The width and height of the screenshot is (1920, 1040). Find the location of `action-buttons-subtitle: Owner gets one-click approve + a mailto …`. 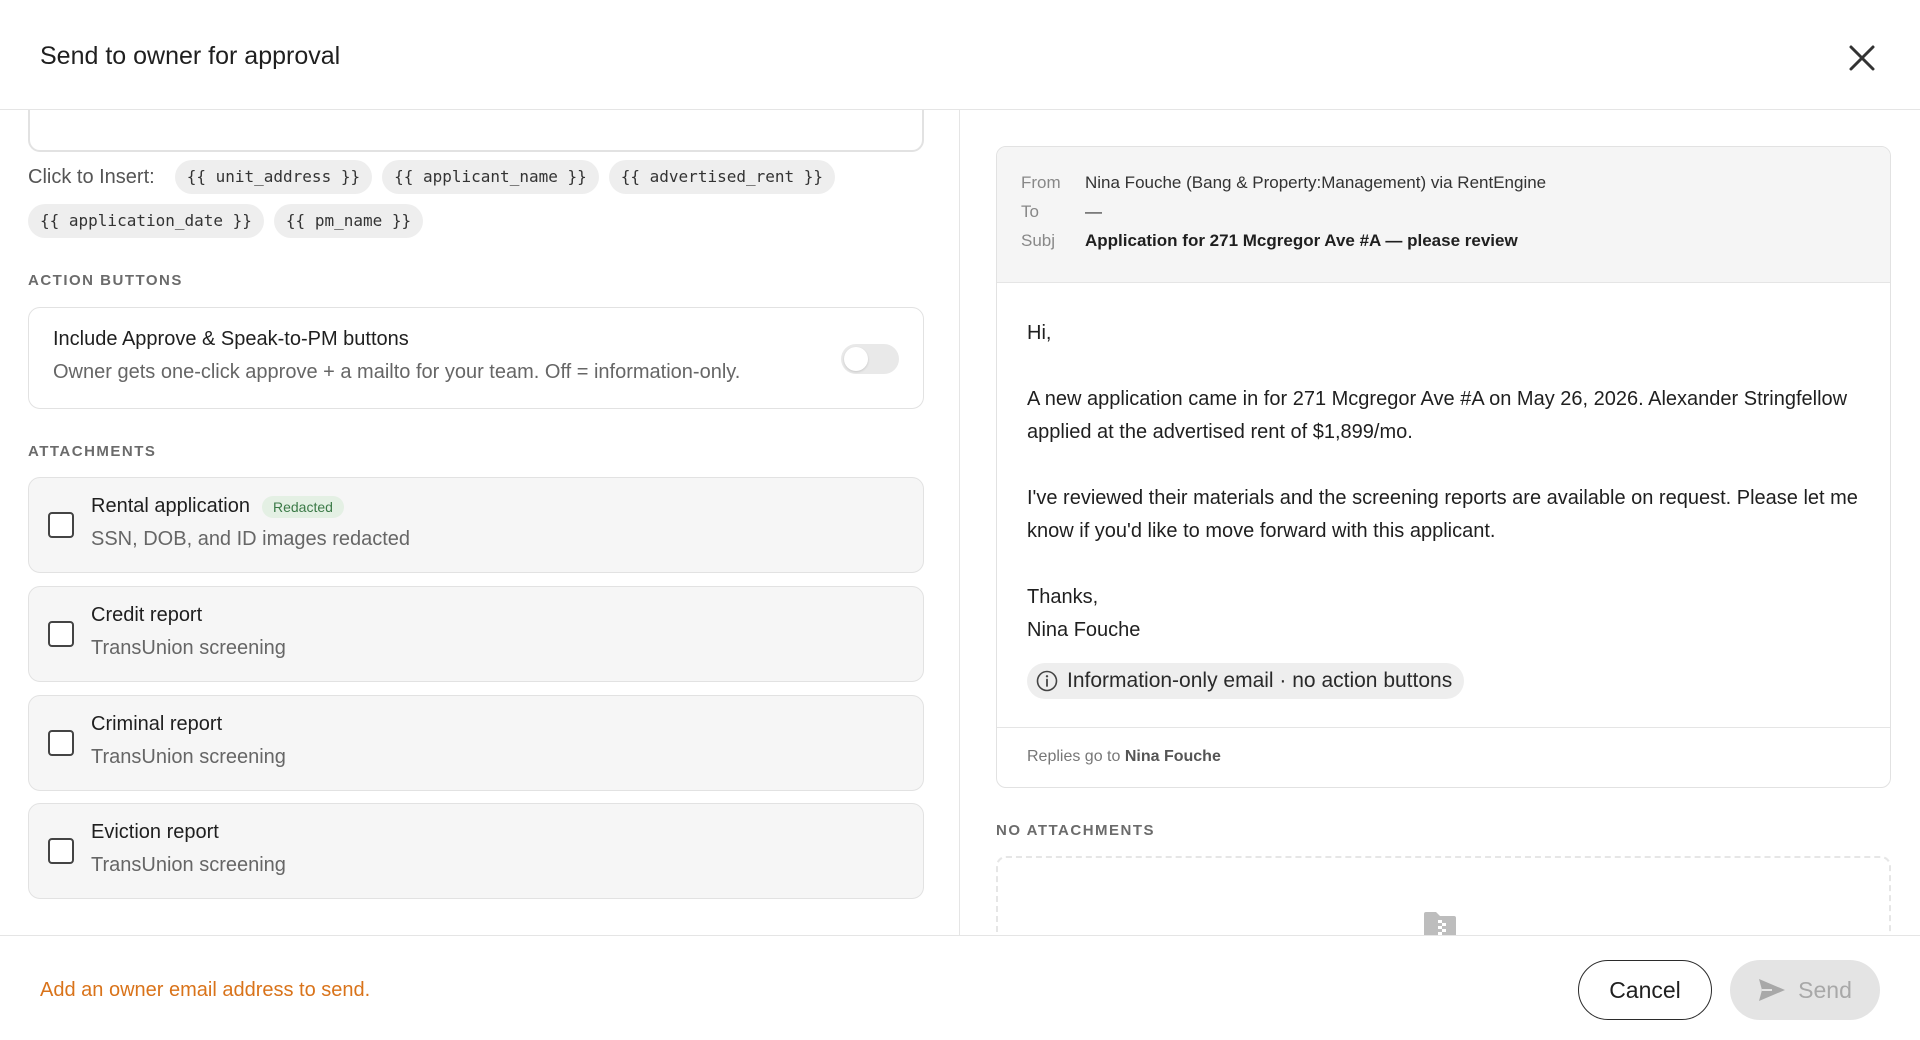

action-buttons-subtitle: Owner gets one-click approve + a mailto … is located at coordinates (397, 372).